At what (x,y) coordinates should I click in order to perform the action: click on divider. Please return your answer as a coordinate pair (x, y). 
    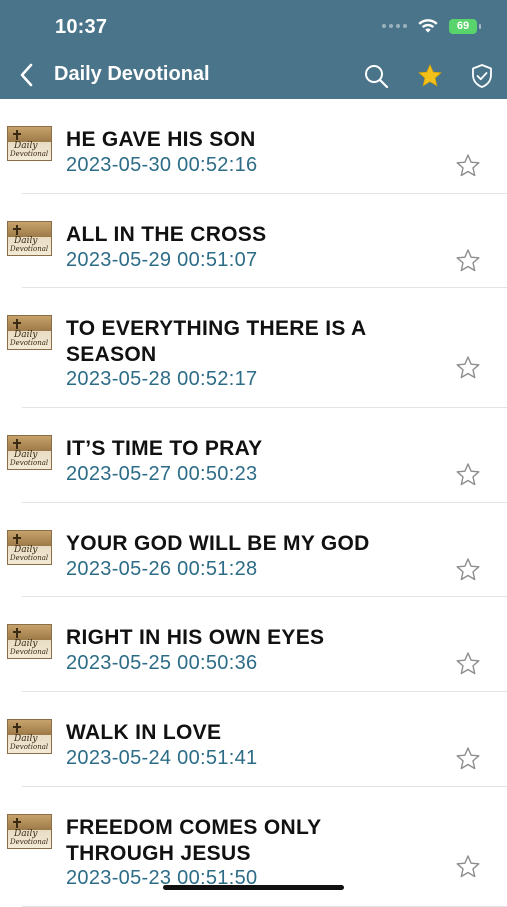
    Looking at the image, I should click on (264, 906).